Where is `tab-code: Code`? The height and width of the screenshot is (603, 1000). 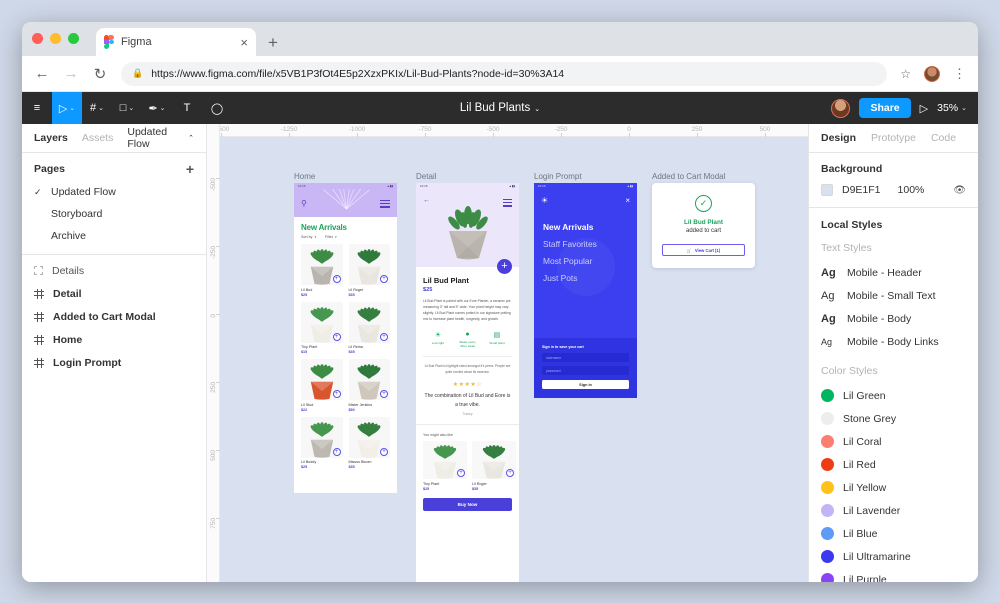 tab-code: Code is located at coordinates (943, 138).